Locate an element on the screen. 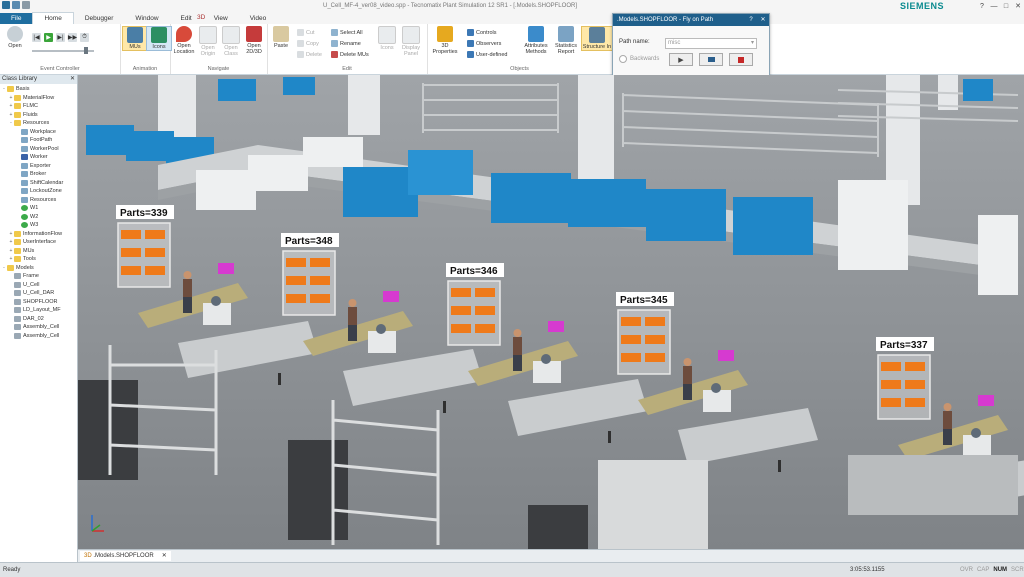 The height and width of the screenshot is (577, 1024). class-library-item: Frame is located at coordinates (38, 276).